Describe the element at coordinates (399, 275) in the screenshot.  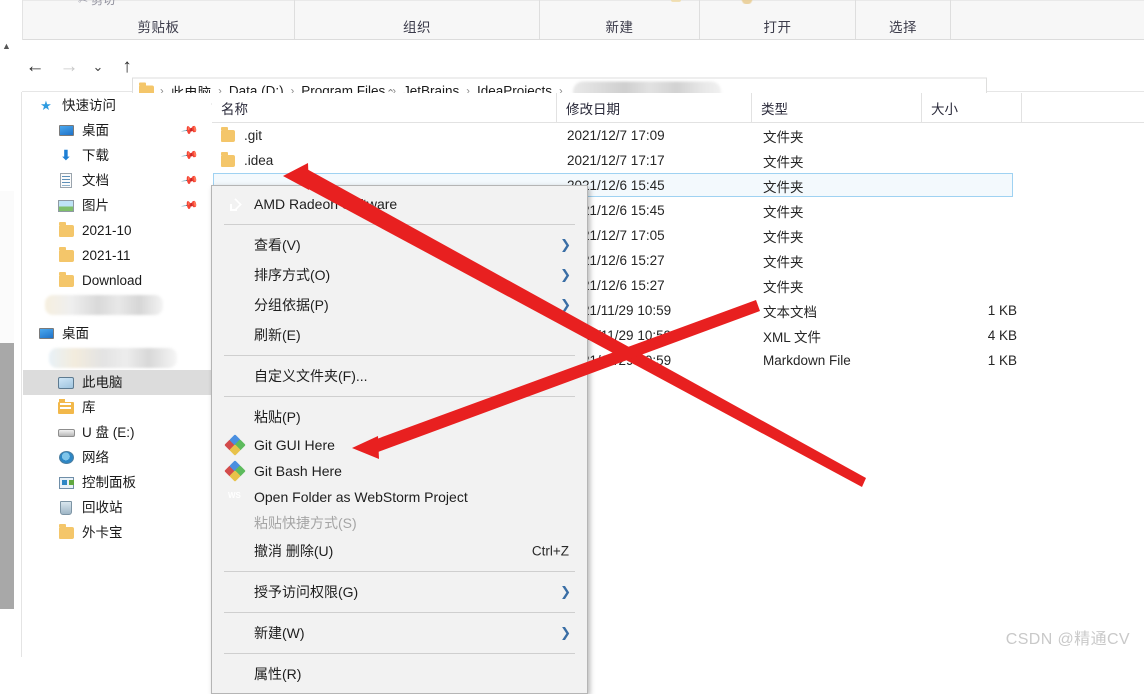
I see `menu-item-sort-by: 排序方式(O) ❯` at that location.